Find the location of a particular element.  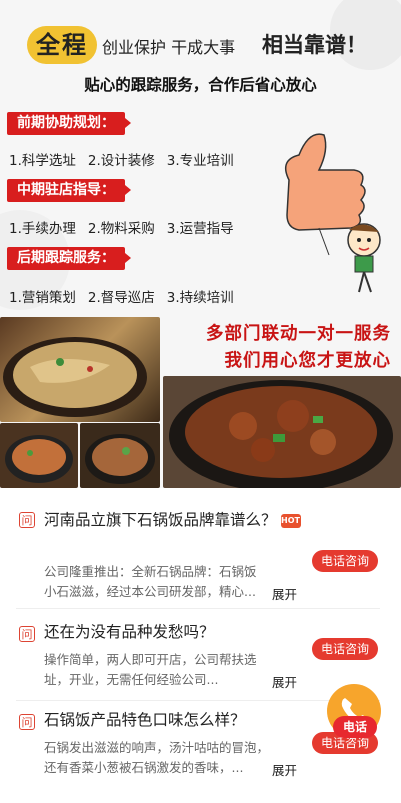

hot-icon: HOT is located at coordinates (290, 520).